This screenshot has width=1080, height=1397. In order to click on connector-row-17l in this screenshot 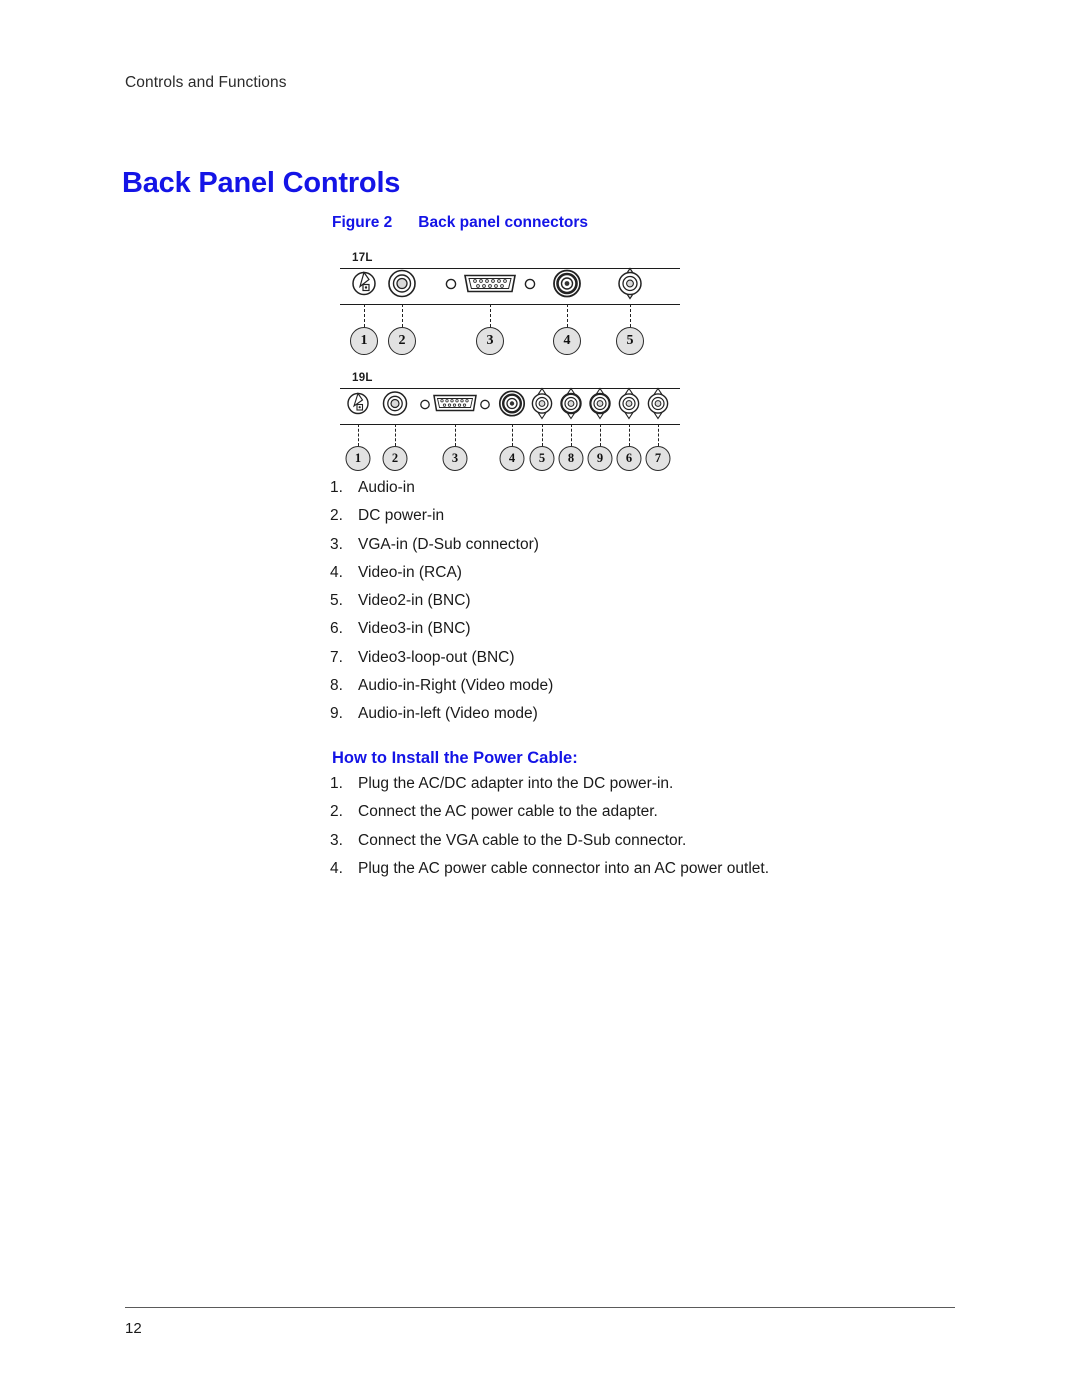, I will do `click(510, 286)`.